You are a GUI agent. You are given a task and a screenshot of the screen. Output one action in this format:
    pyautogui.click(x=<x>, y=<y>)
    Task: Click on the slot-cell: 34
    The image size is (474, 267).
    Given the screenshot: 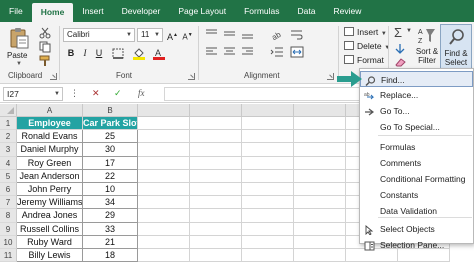 What is the action you would take?
    pyautogui.click(x=110, y=203)
    